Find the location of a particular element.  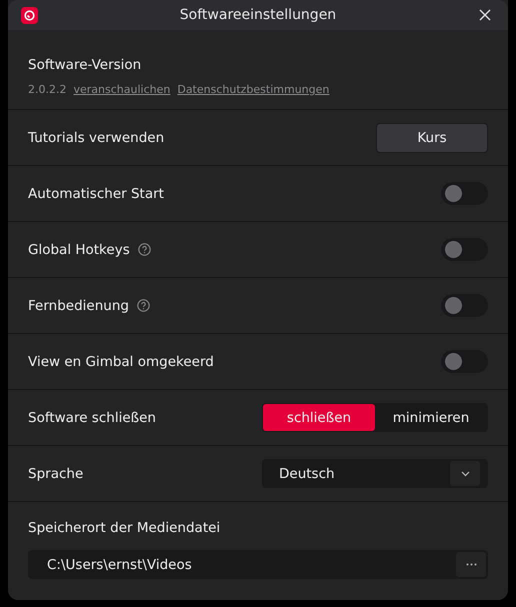

setting-label: Tutorials verwenden is located at coordinates (96, 138).